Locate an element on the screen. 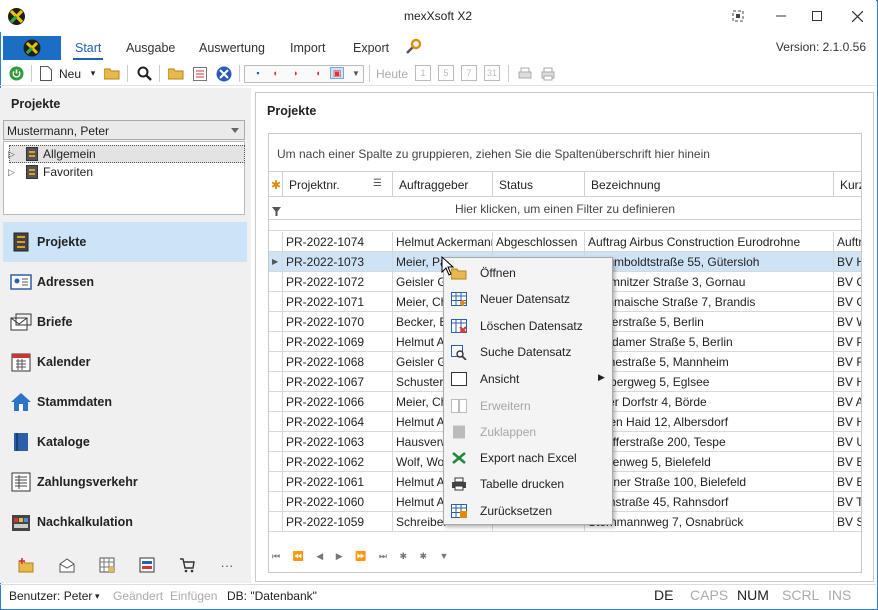 Image resolution: width=878 pixels, height=610 pixels. today-button: Heute is located at coordinates (392, 73).